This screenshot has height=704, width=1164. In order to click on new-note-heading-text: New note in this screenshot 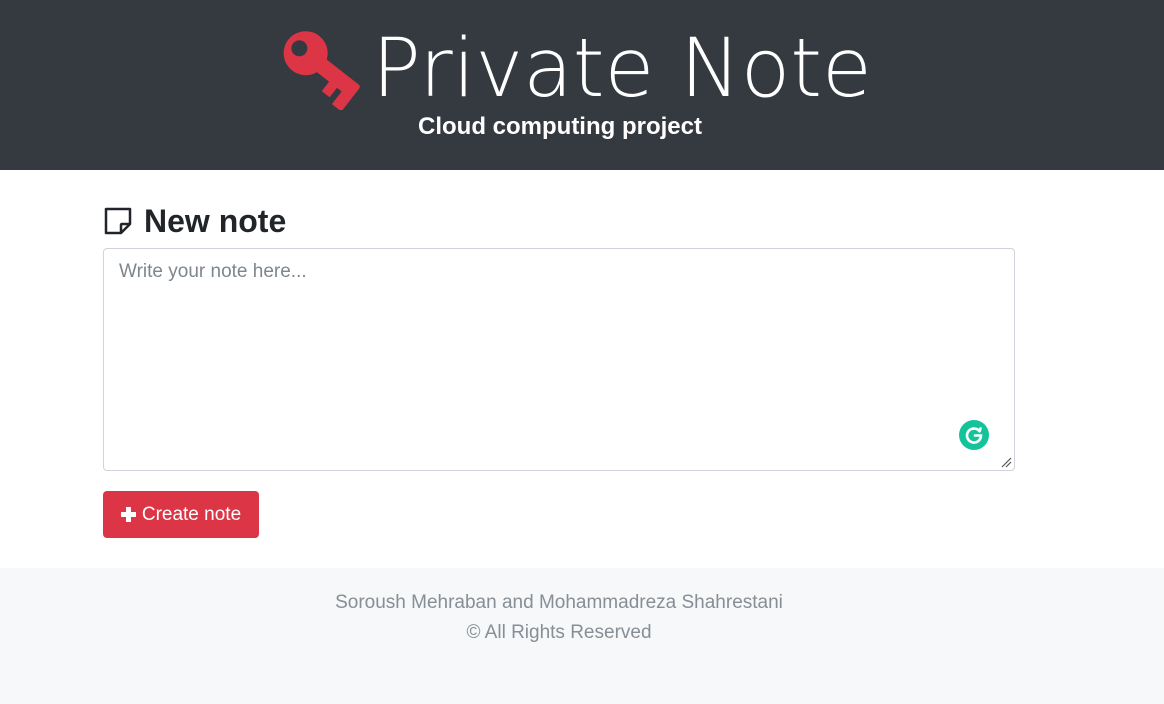, I will do `click(215, 220)`.